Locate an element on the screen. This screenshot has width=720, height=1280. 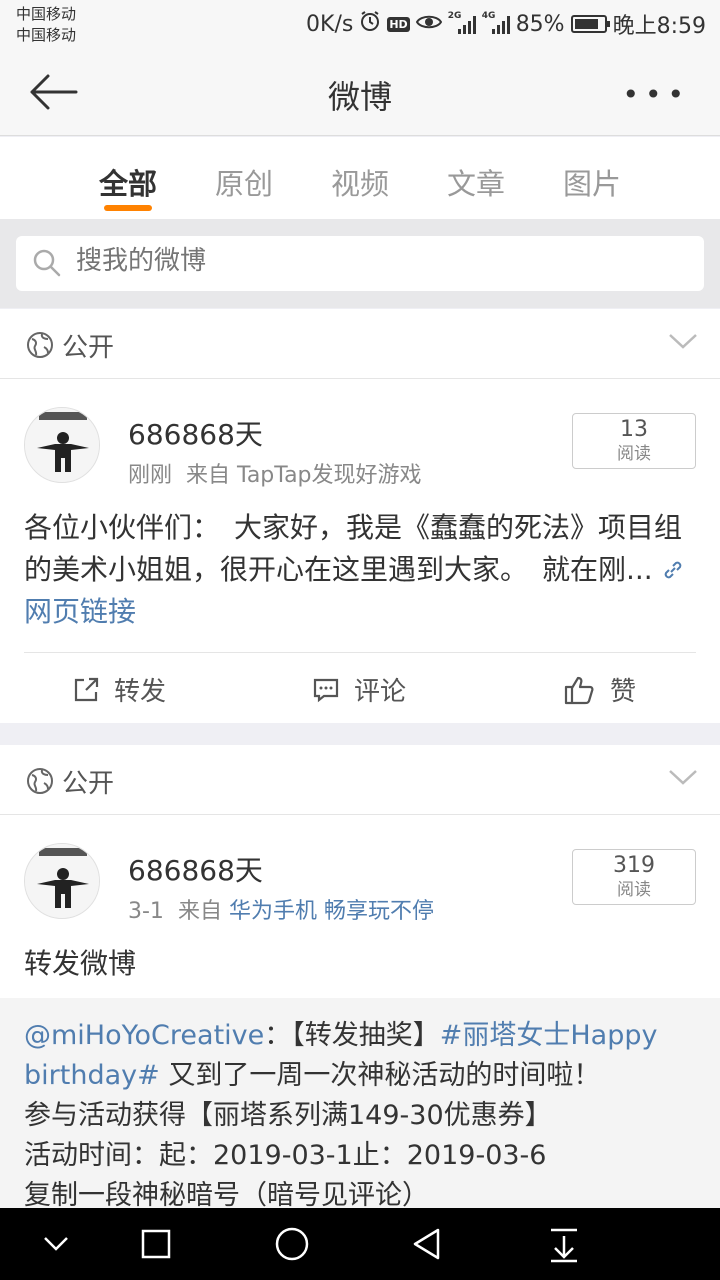
back-icon is located at coordinates (427, 1247).